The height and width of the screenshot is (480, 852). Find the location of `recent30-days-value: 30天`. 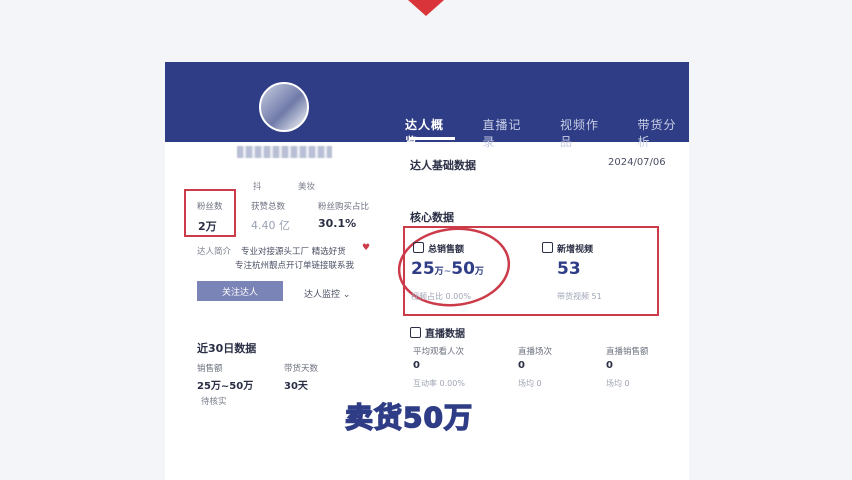

recent30-days-value: 30天 is located at coordinates (296, 386).